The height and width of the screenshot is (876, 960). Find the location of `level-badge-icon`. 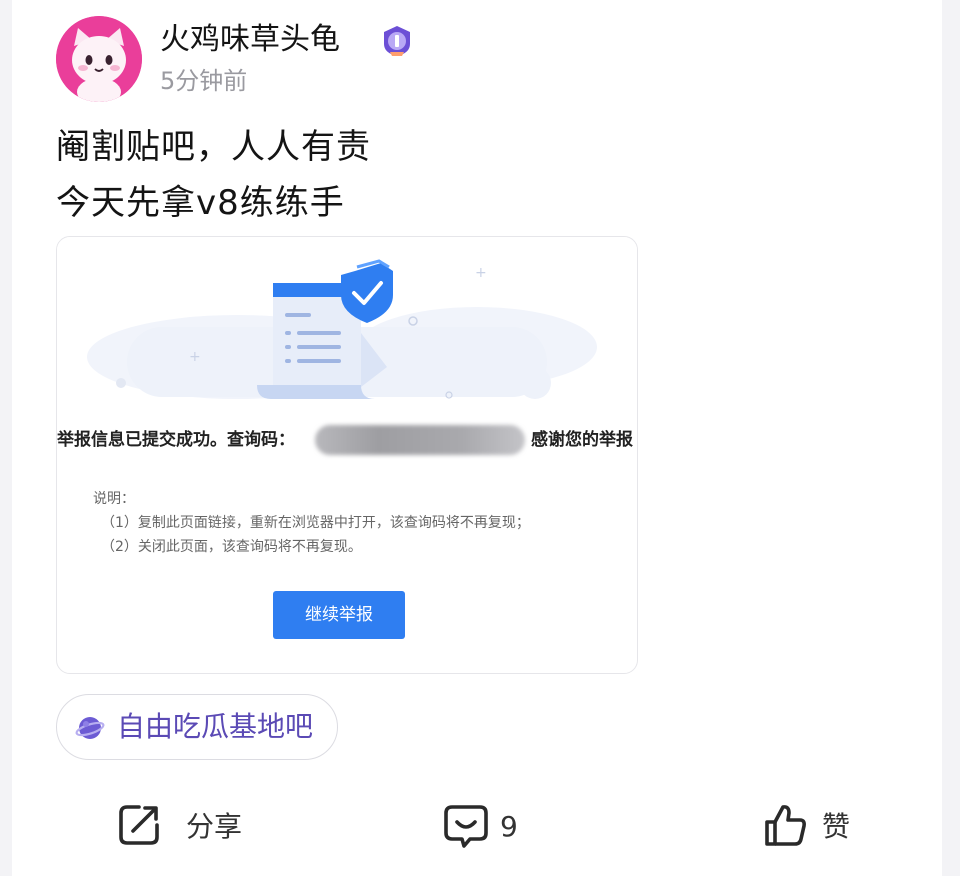

level-badge-icon is located at coordinates (397, 41).